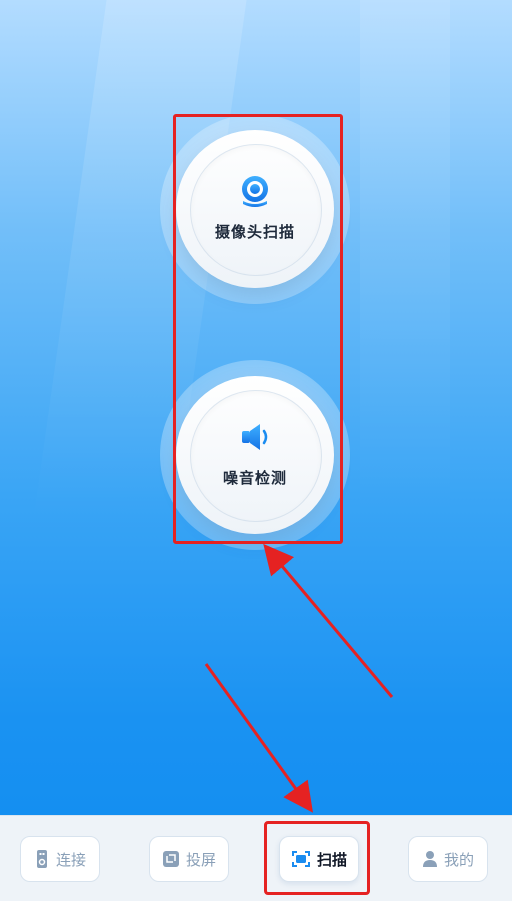 This screenshot has width=512, height=901. I want to click on camera-scan-button: 摄像头扫描, so click(255, 209).